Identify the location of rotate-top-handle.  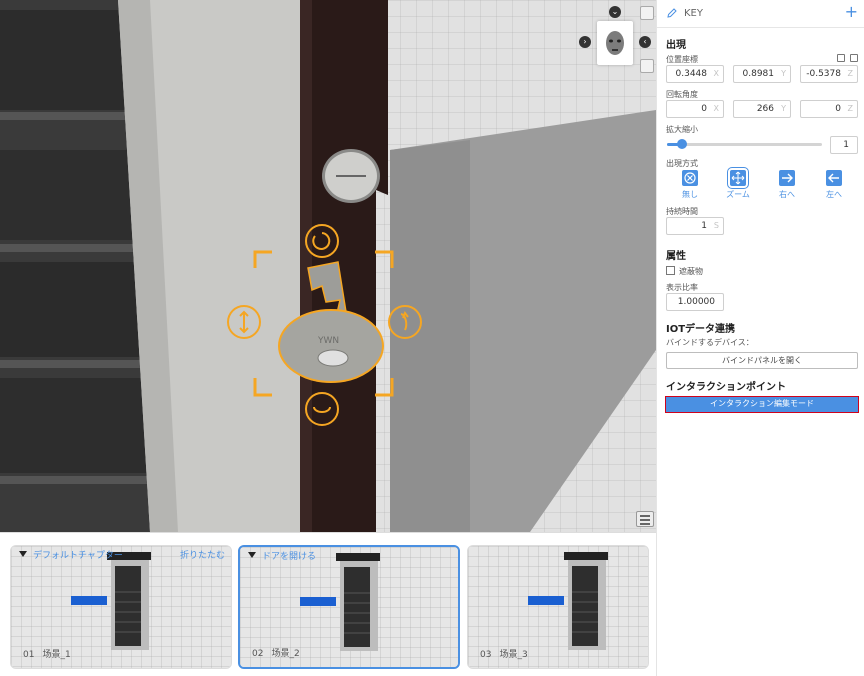
(322, 241).